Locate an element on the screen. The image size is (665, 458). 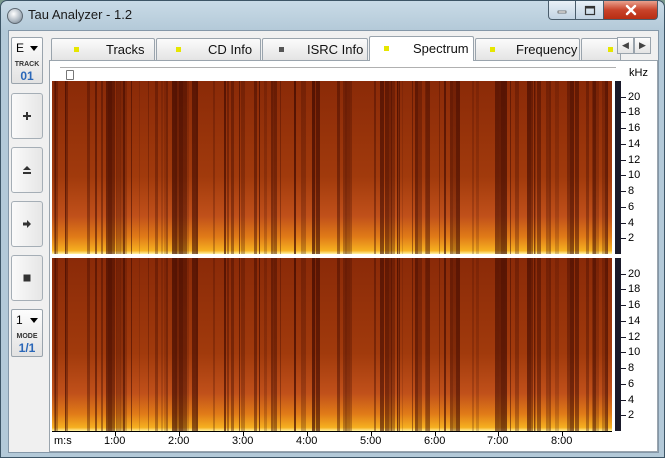
minimize-button is located at coordinates (562, 10).